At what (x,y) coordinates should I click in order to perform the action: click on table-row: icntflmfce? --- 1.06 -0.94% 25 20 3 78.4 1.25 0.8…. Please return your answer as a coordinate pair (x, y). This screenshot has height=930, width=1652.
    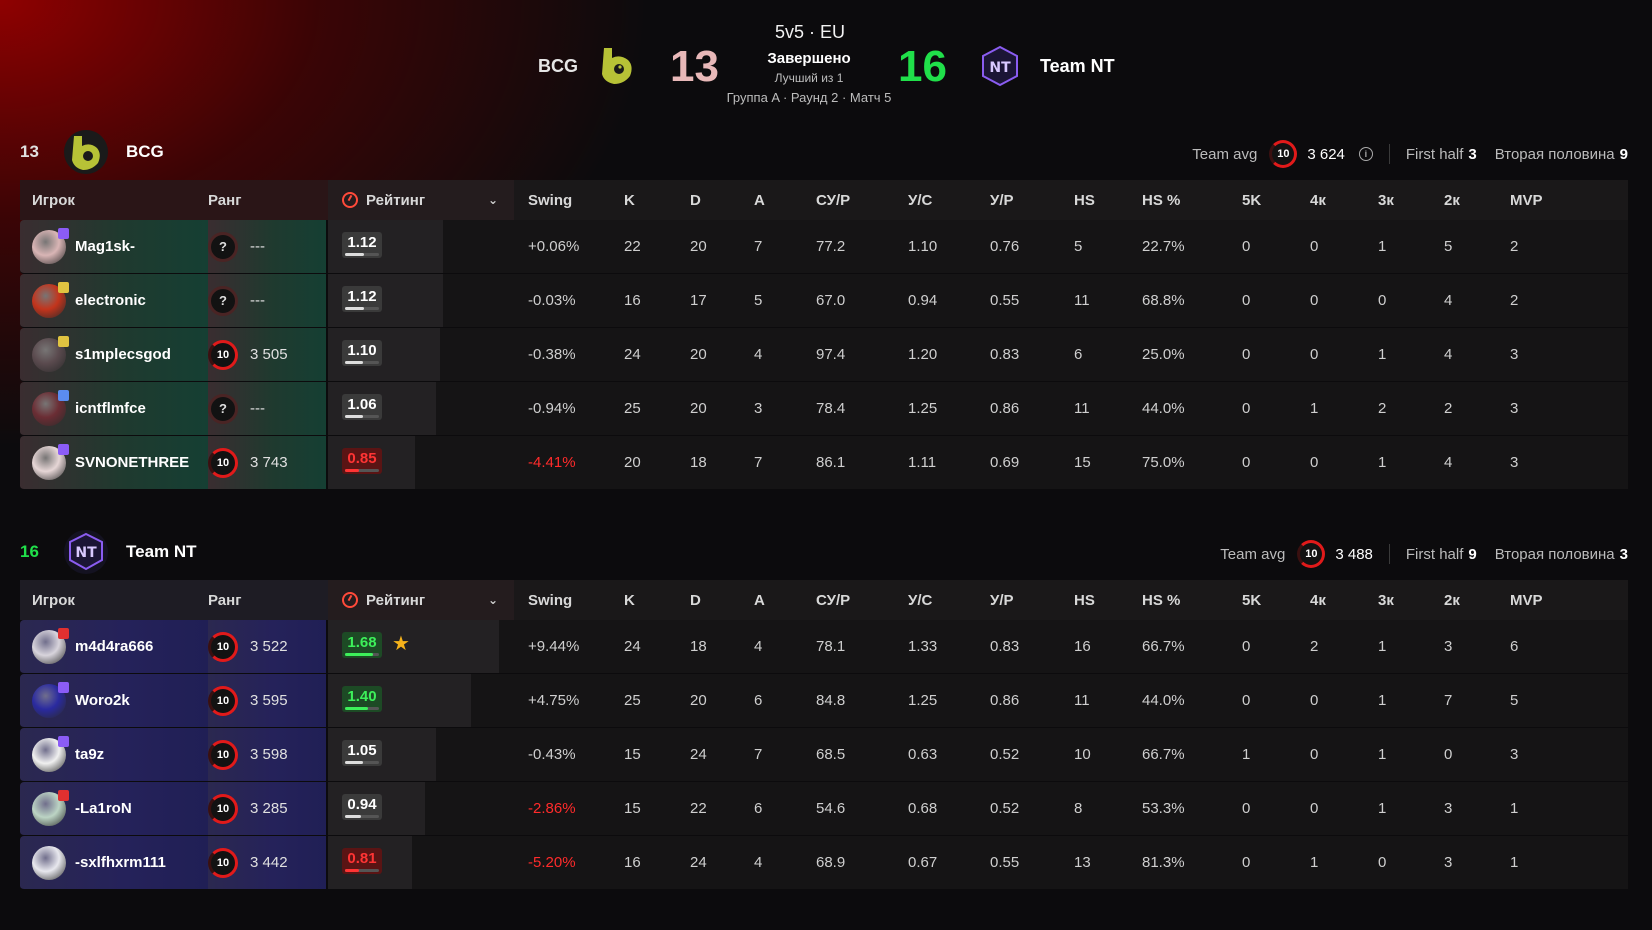
    Looking at the image, I should click on (824, 409).